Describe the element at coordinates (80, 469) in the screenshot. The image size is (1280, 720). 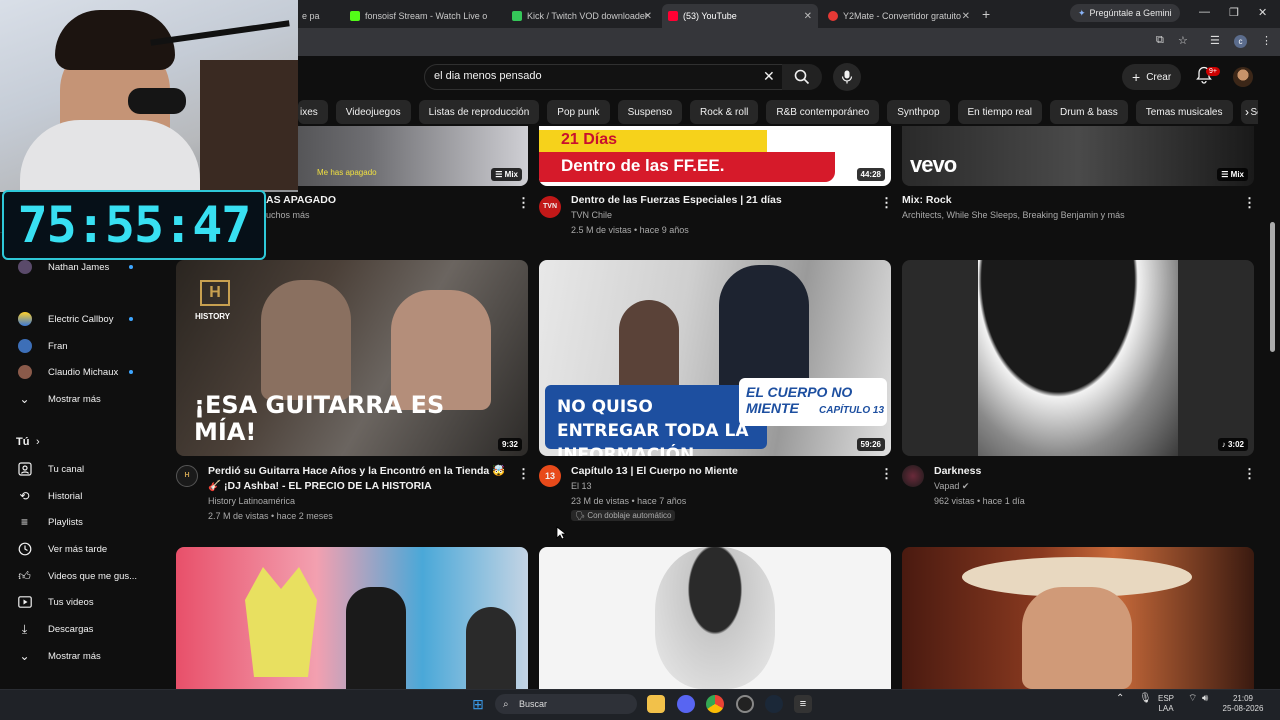
I see `sidebar-item-your-channel: Tu canal` at that location.